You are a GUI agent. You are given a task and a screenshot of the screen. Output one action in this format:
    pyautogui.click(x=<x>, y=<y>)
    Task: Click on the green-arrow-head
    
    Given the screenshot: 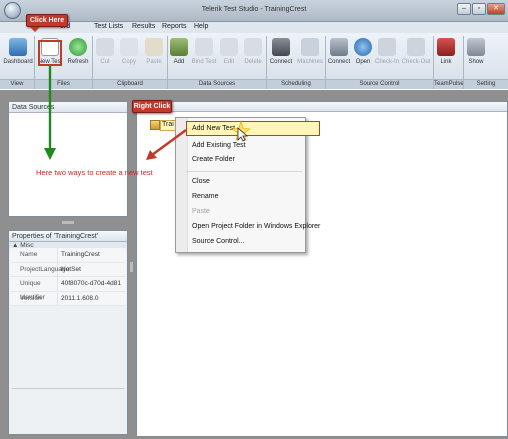 What is the action you would take?
    pyautogui.click(x=50, y=154)
    